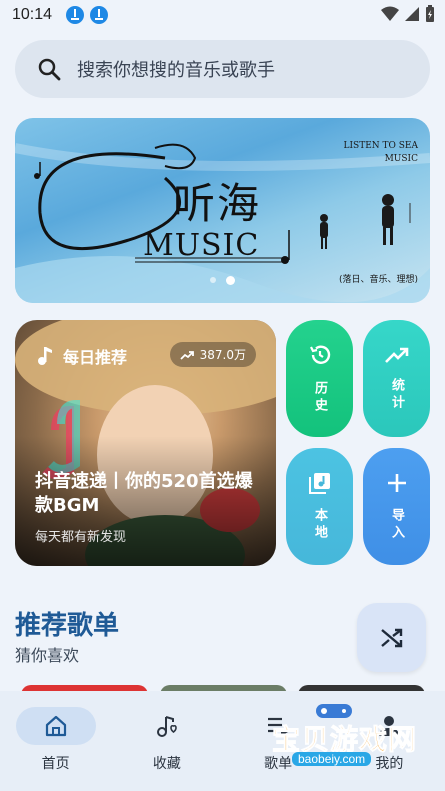 The width and height of the screenshot is (445, 791). I want to click on status-bar: 10:14, so click(222, 15).